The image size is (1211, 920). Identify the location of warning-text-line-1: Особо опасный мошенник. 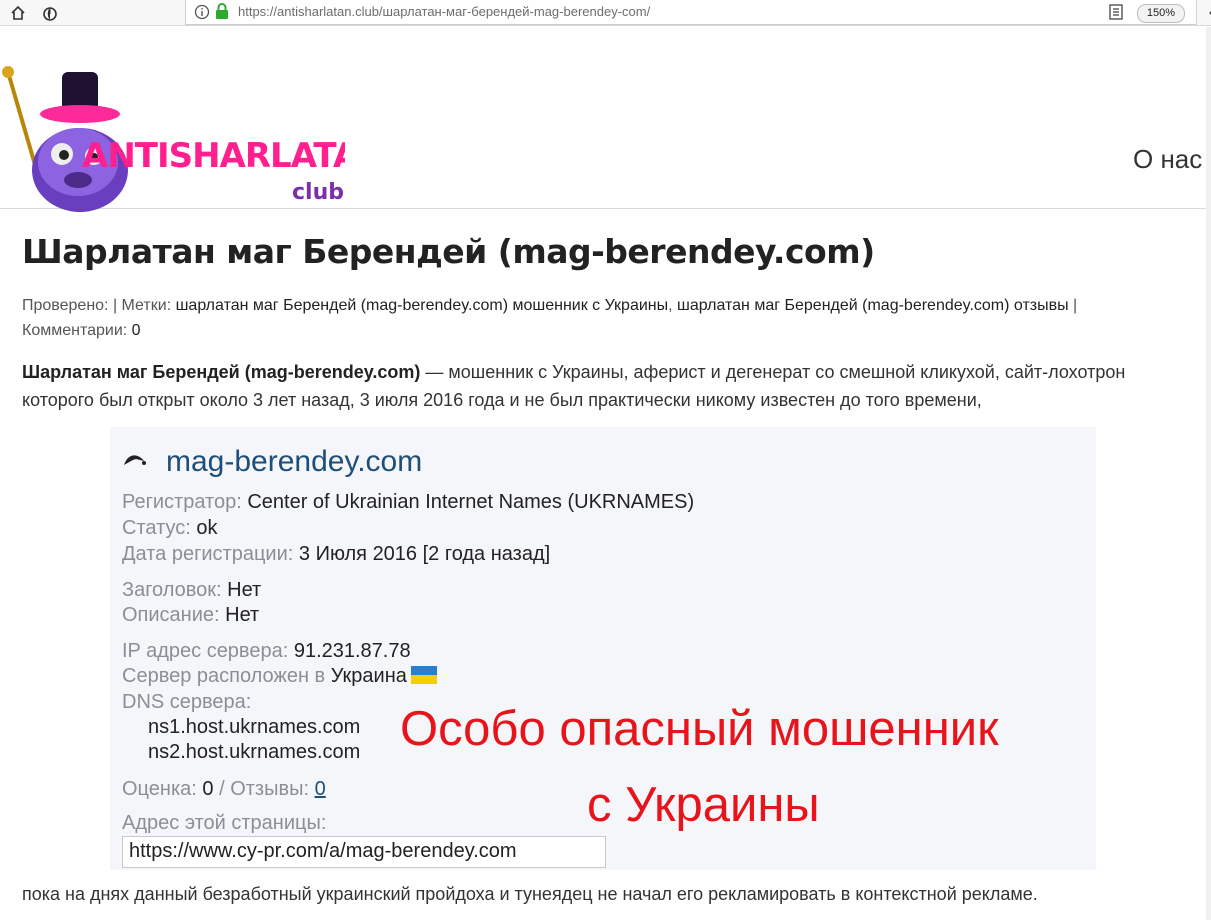
(699, 729).